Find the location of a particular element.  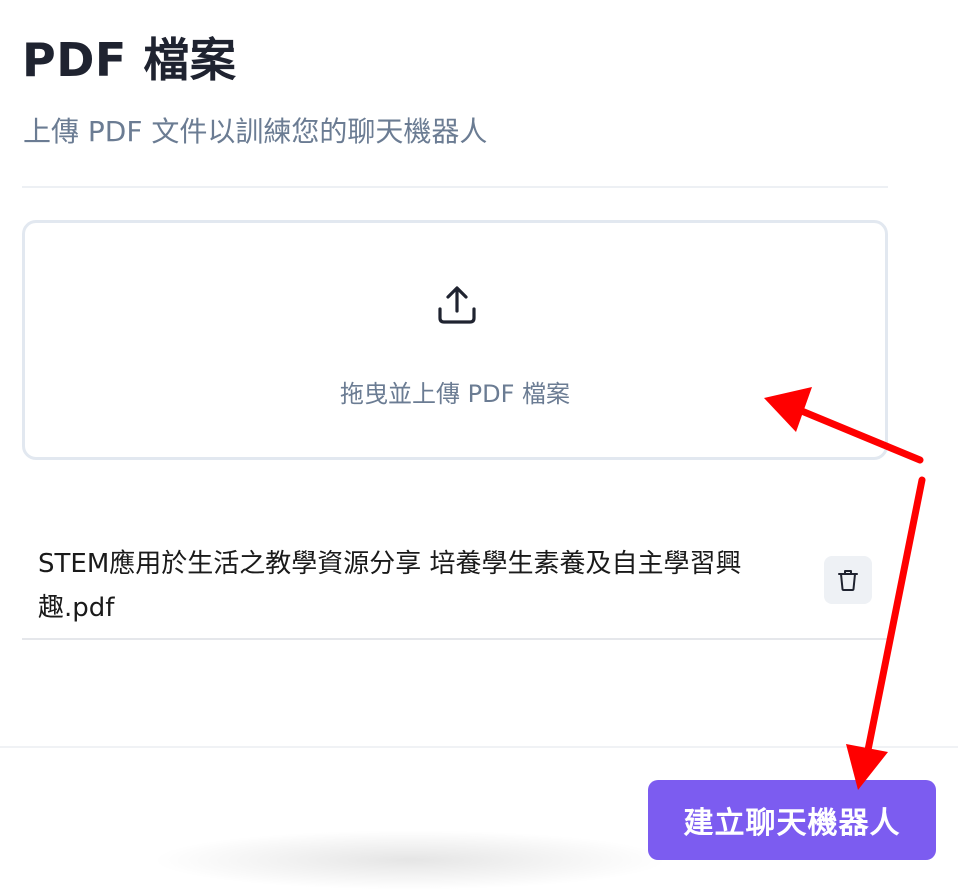

trash-icon is located at coordinates (848, 580).